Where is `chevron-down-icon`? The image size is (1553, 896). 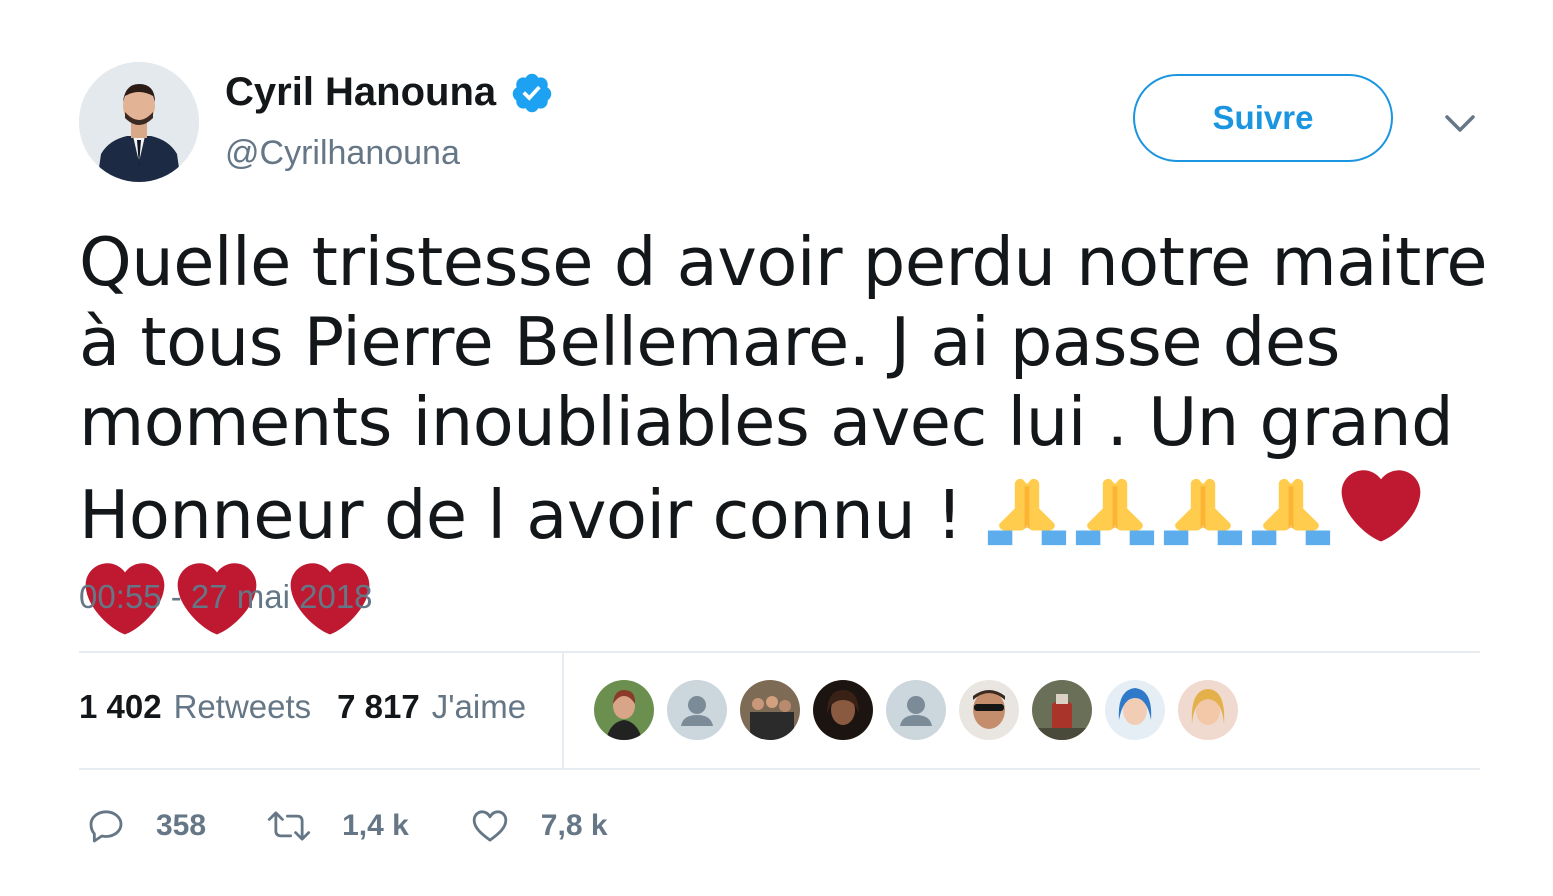 chevron-down-icon is located at coordinates (1460, 124).